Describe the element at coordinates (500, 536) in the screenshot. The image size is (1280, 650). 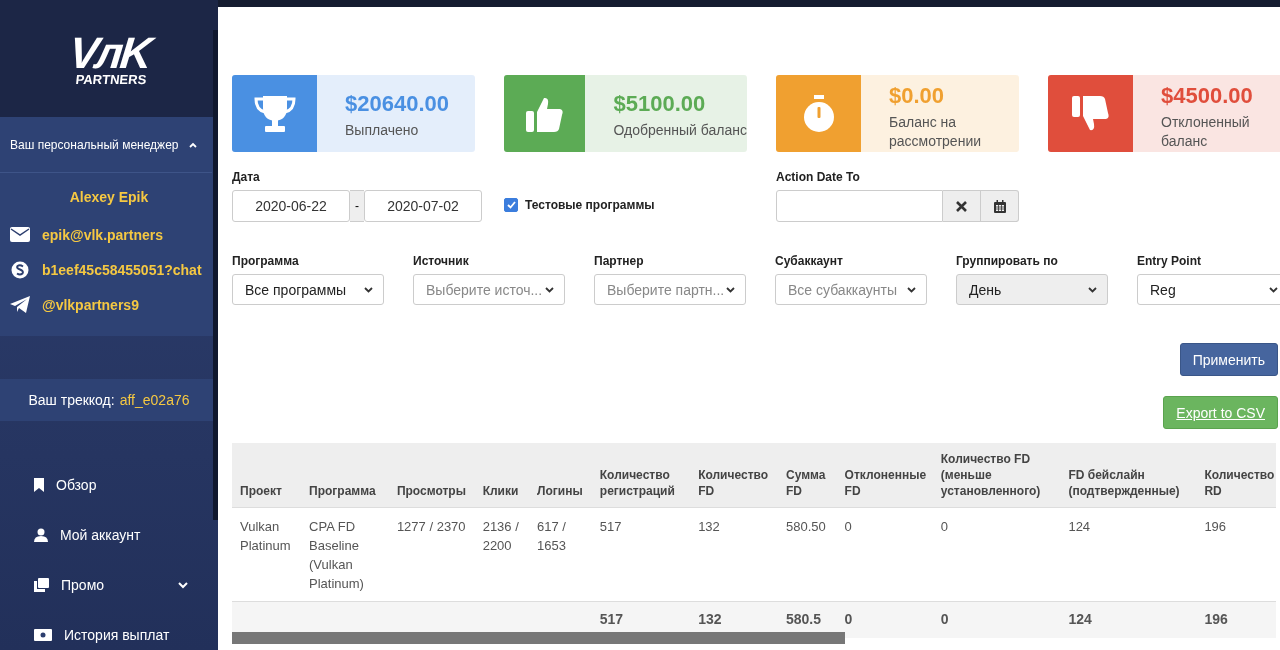
I see `table-cell: 2136 / 2200` at that location.